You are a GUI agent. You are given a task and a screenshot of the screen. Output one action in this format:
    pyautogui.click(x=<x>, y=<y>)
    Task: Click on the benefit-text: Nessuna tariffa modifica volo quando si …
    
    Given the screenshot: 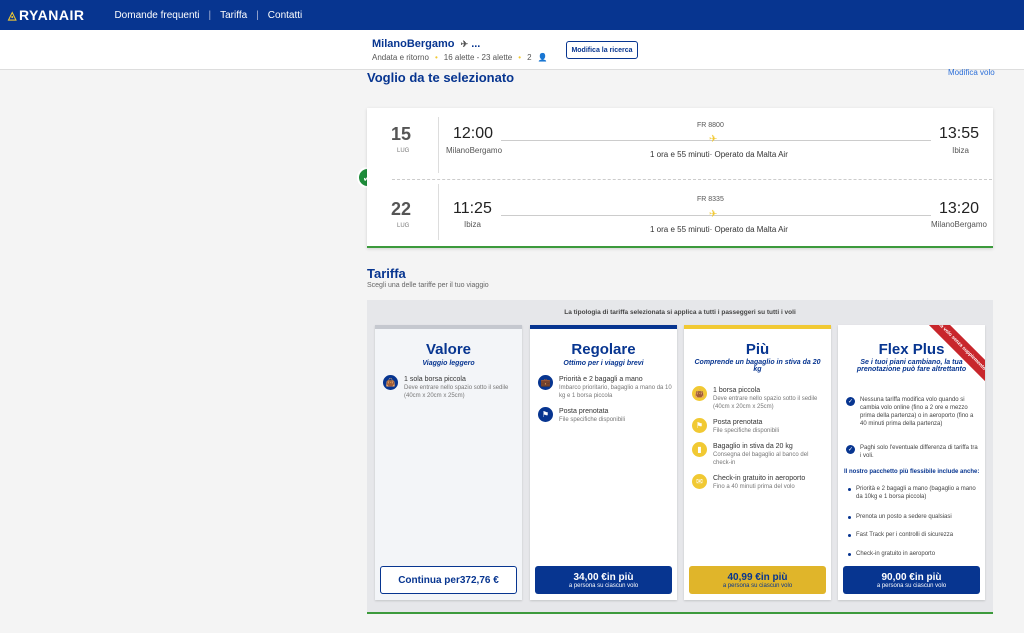 What is the action you would take?
    pyautogui.click(x=917, y=412)
    